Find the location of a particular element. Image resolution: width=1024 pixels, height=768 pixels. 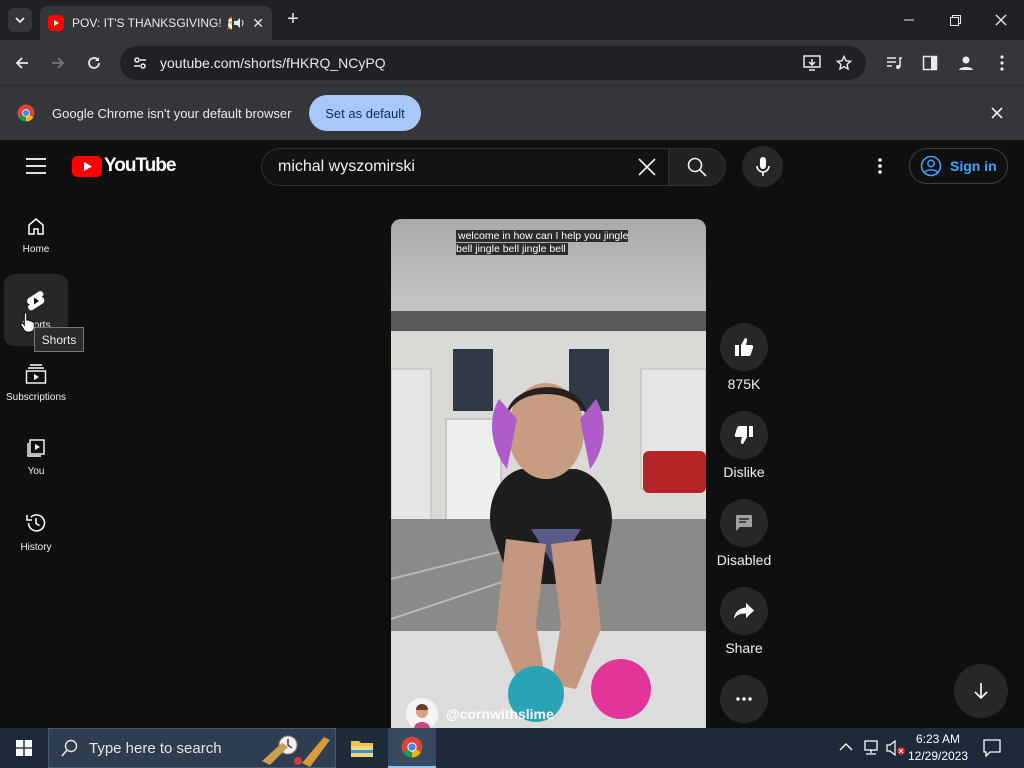

share-label: Share is located at coordinates (744, 648).